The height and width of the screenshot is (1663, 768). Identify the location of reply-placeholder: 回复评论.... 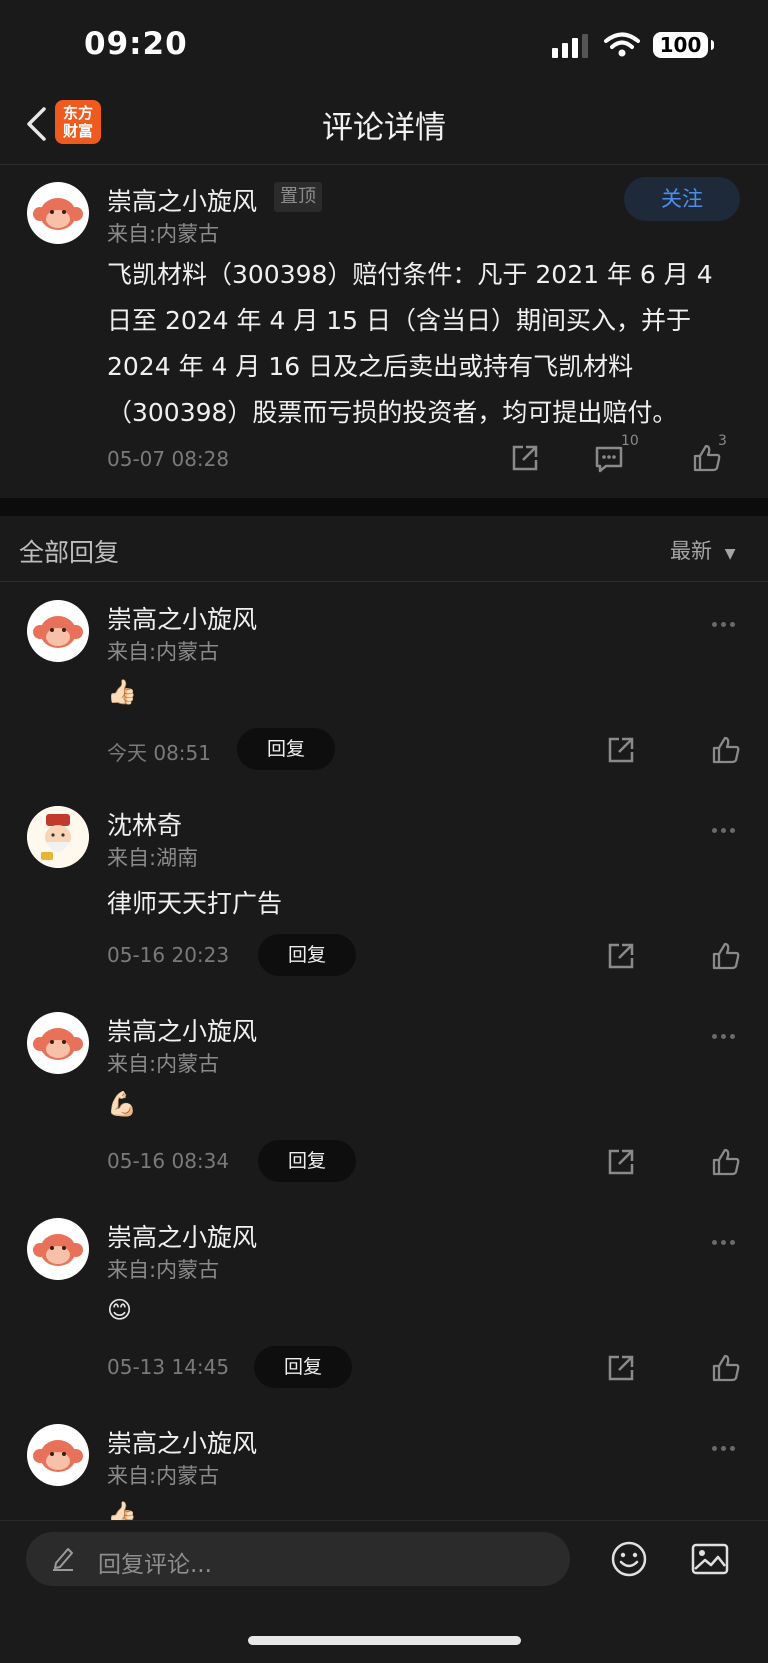
(155, 1565).